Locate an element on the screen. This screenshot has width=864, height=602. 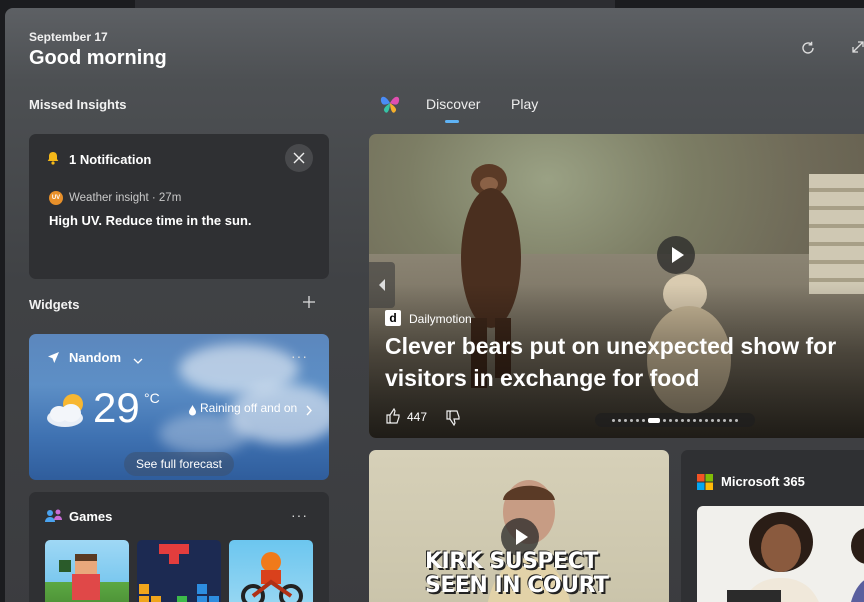
partly-cloudy-icon is located at coordinates (68, 412).